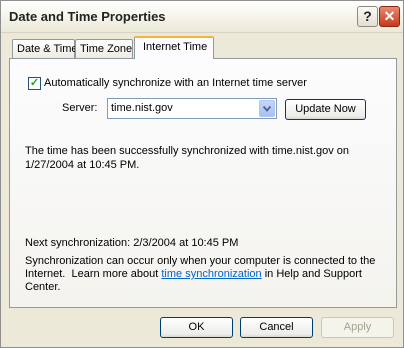 This screenshot has height=348, width=404. I want to click on auto-sync-checkbox: ✓, so click(34, 83).